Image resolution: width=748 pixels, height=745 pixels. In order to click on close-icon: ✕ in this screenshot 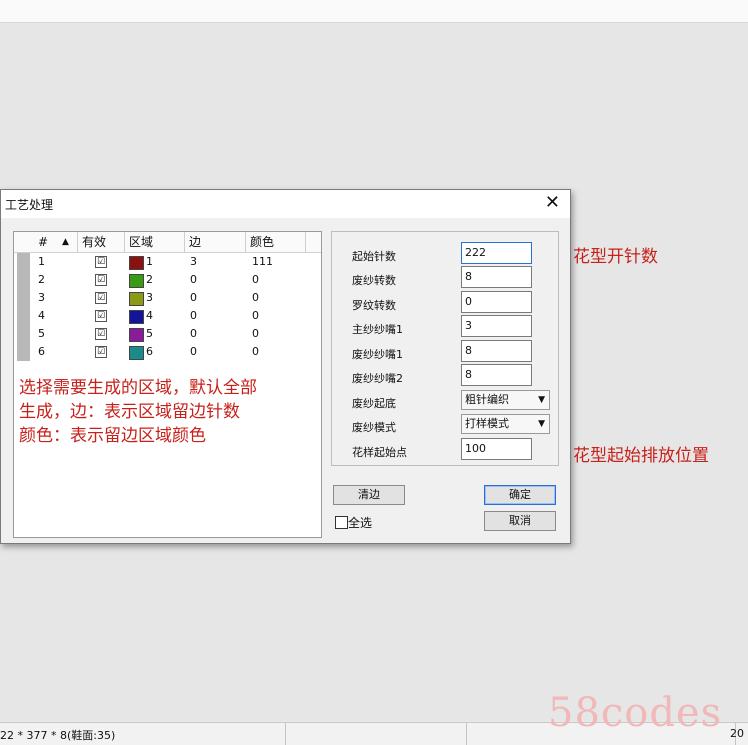, I will do `click(552, 203)`.